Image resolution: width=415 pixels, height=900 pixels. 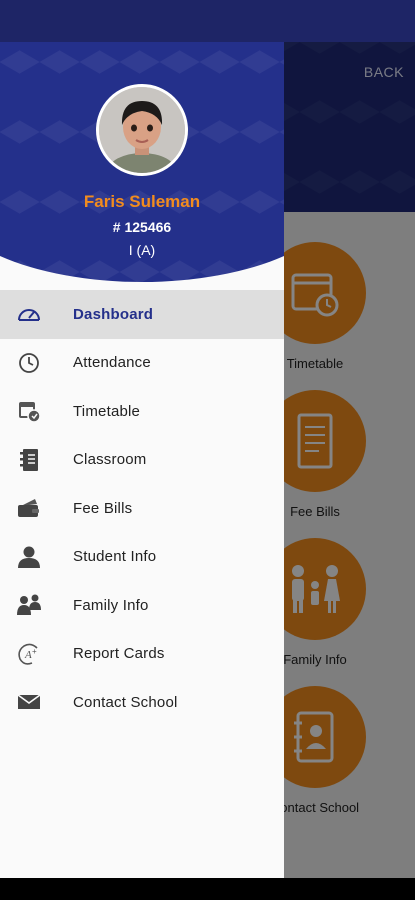 What do you see at coordinates (29, 605) in the screenshot?
I see `family-icon` at bounding box center [29, 605].